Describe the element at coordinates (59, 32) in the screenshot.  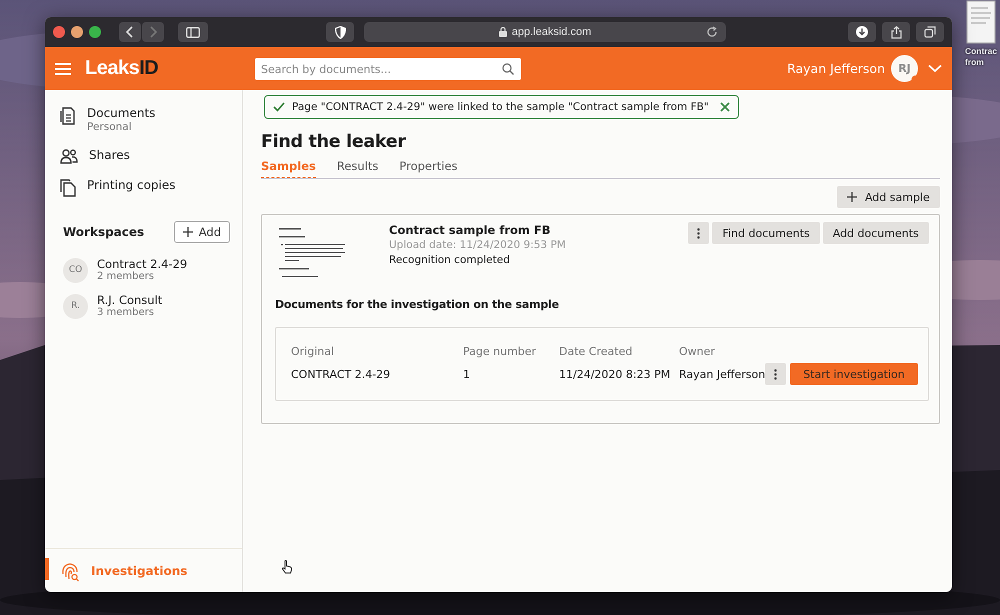
I see `close-button` at that location.